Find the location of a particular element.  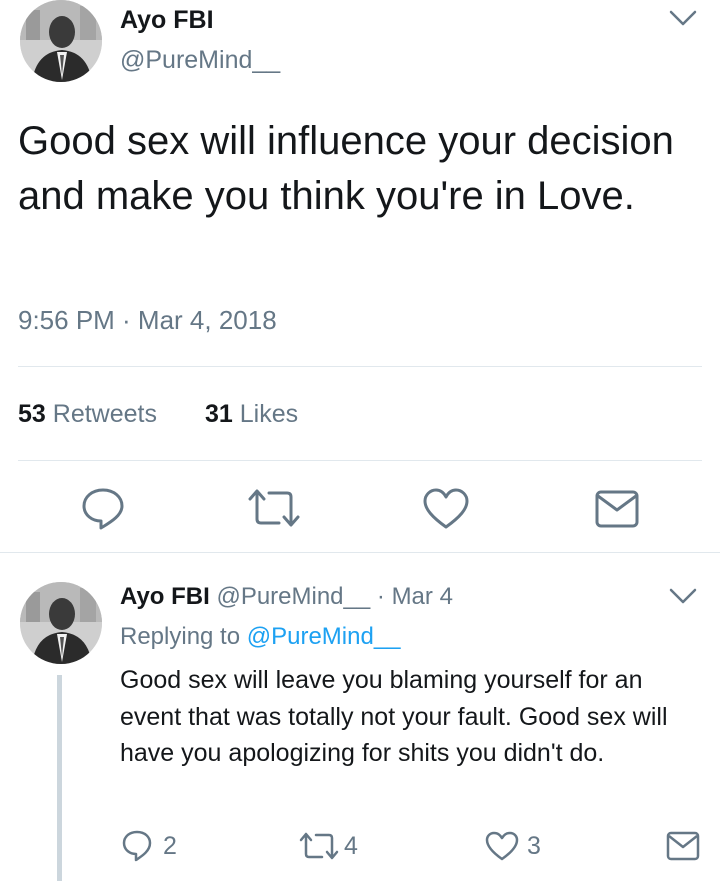

reply-reply-icon is located at coordinates (137, 846).